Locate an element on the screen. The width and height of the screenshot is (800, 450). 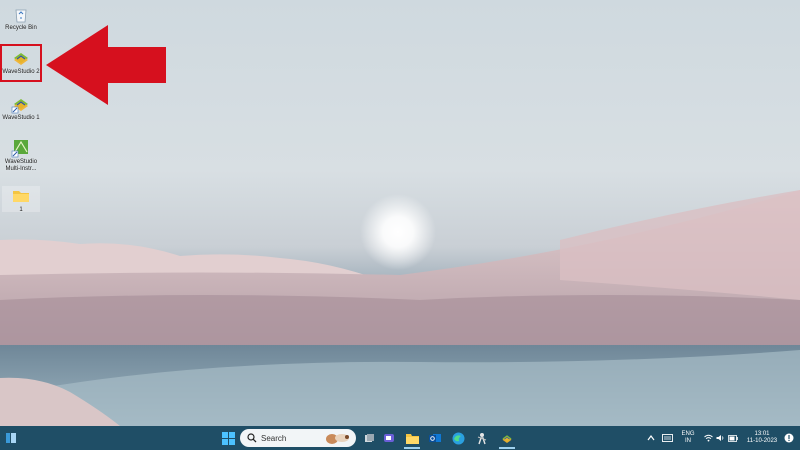
notification-badge-icon is located at coordinates (789, 438).